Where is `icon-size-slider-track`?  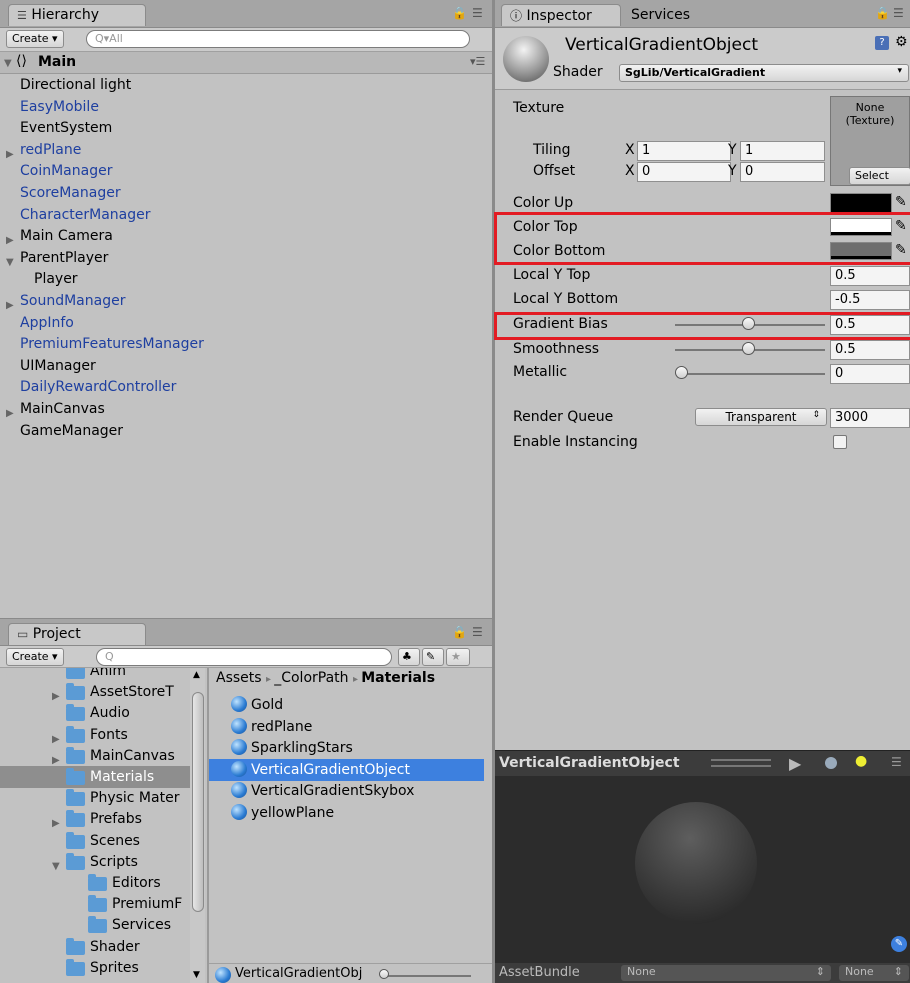
icon-size-slider-track is located at coordinates (426, 976).